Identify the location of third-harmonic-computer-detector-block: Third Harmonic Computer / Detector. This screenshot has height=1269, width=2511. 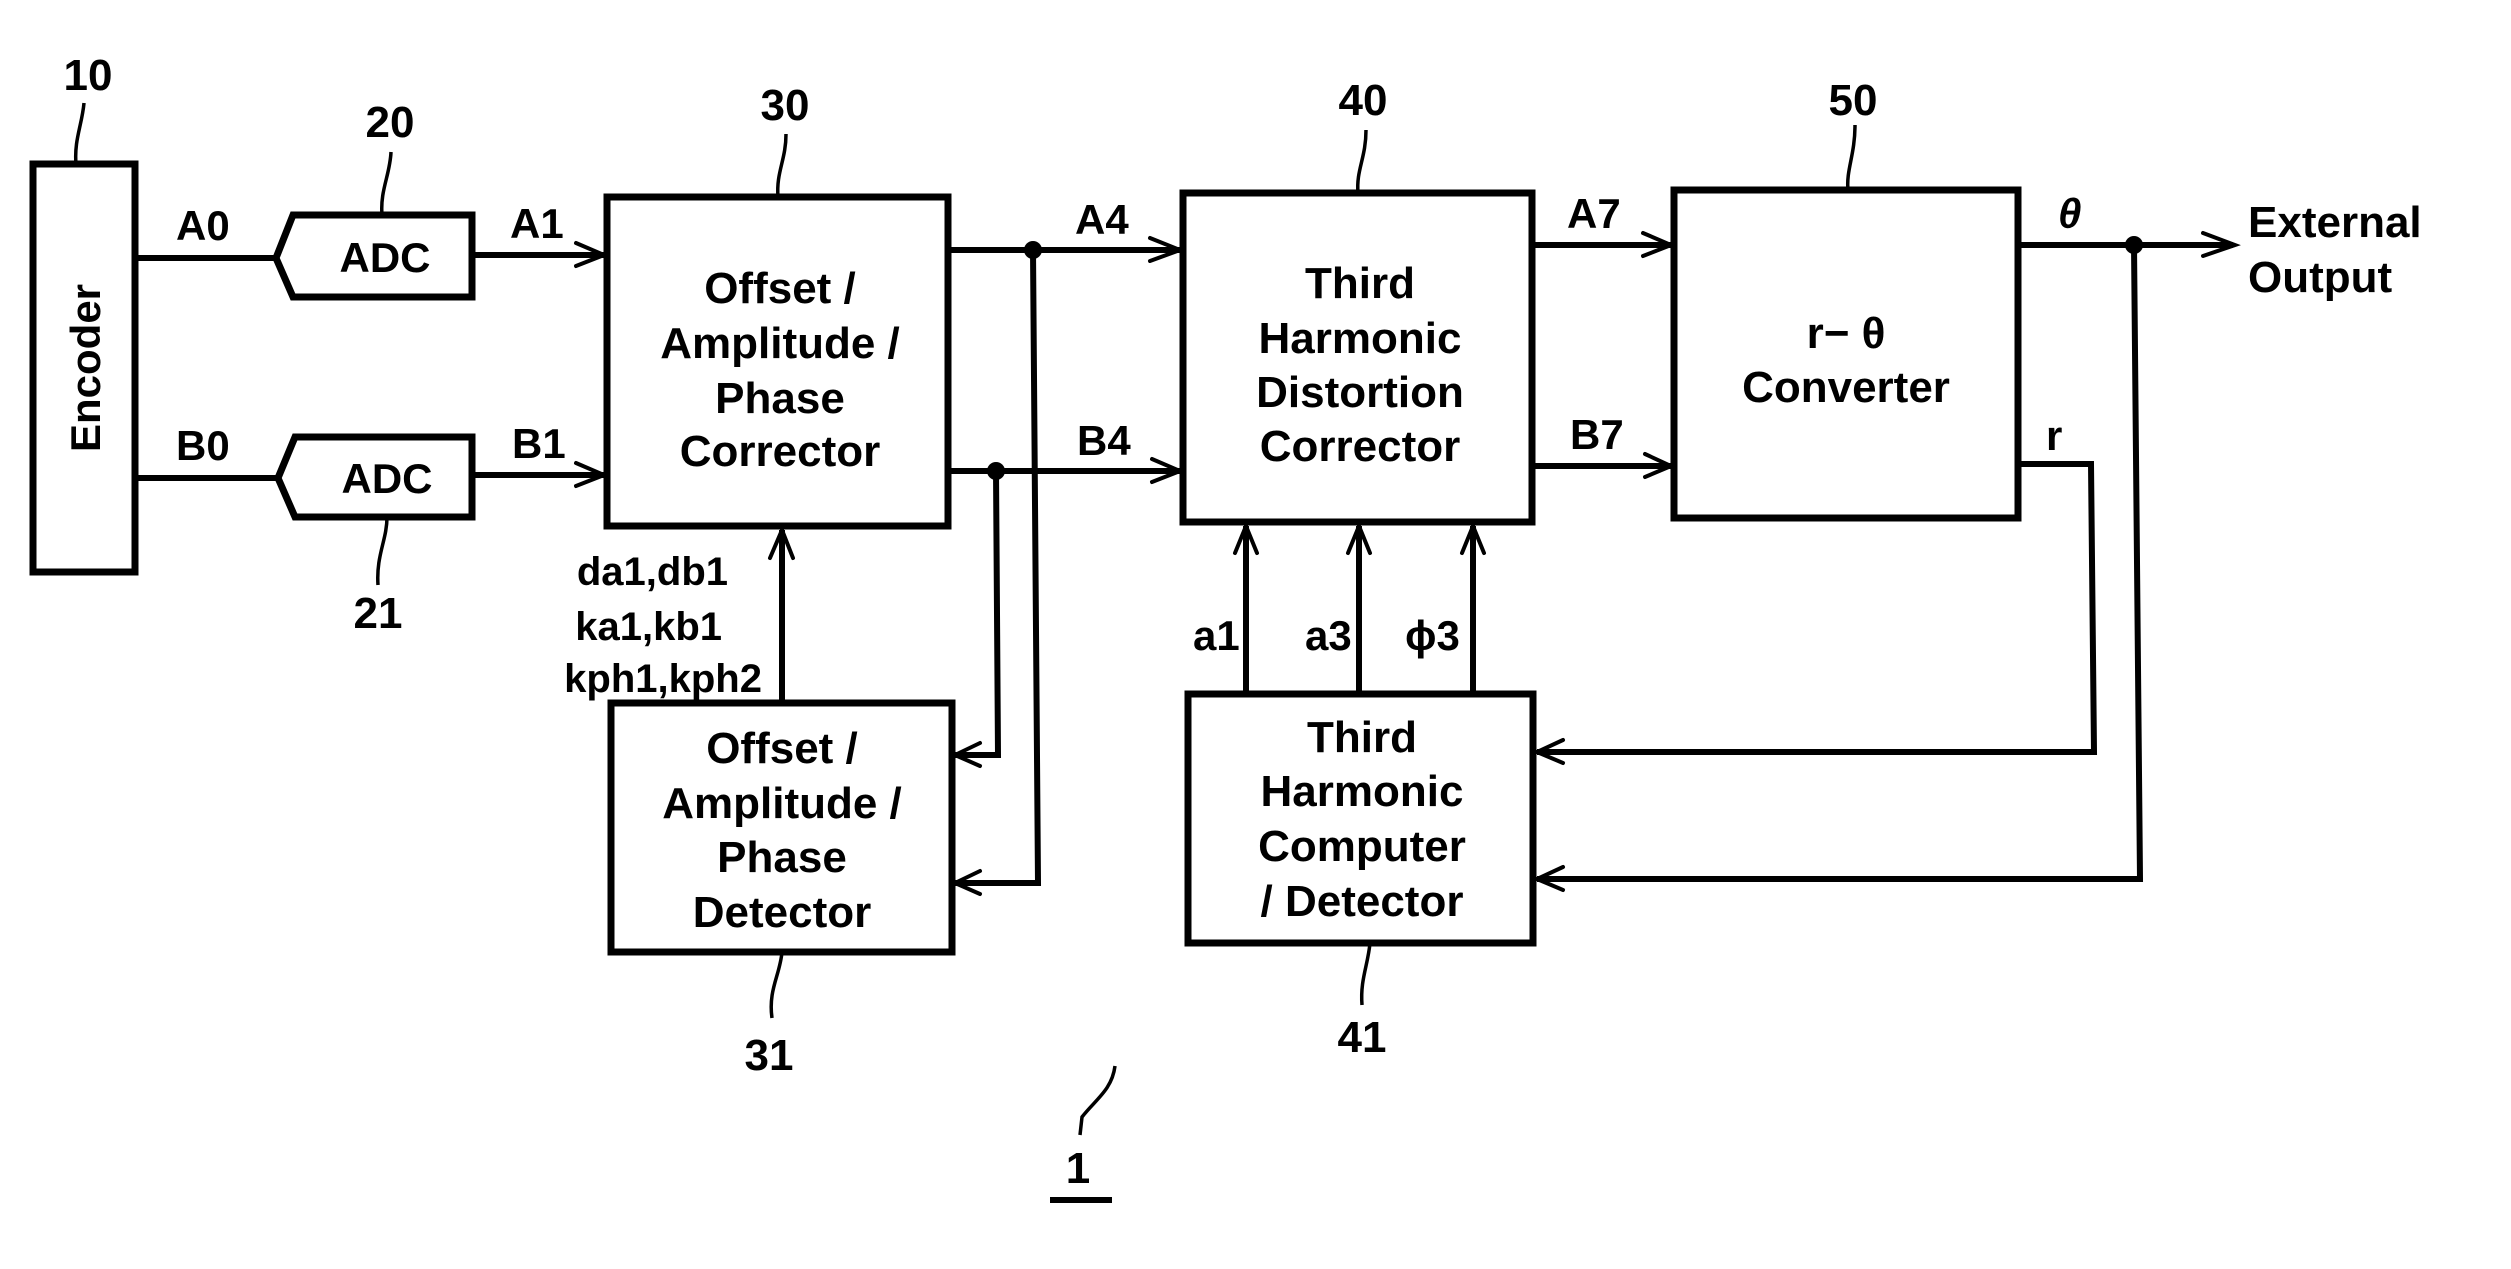
(1360, 818).